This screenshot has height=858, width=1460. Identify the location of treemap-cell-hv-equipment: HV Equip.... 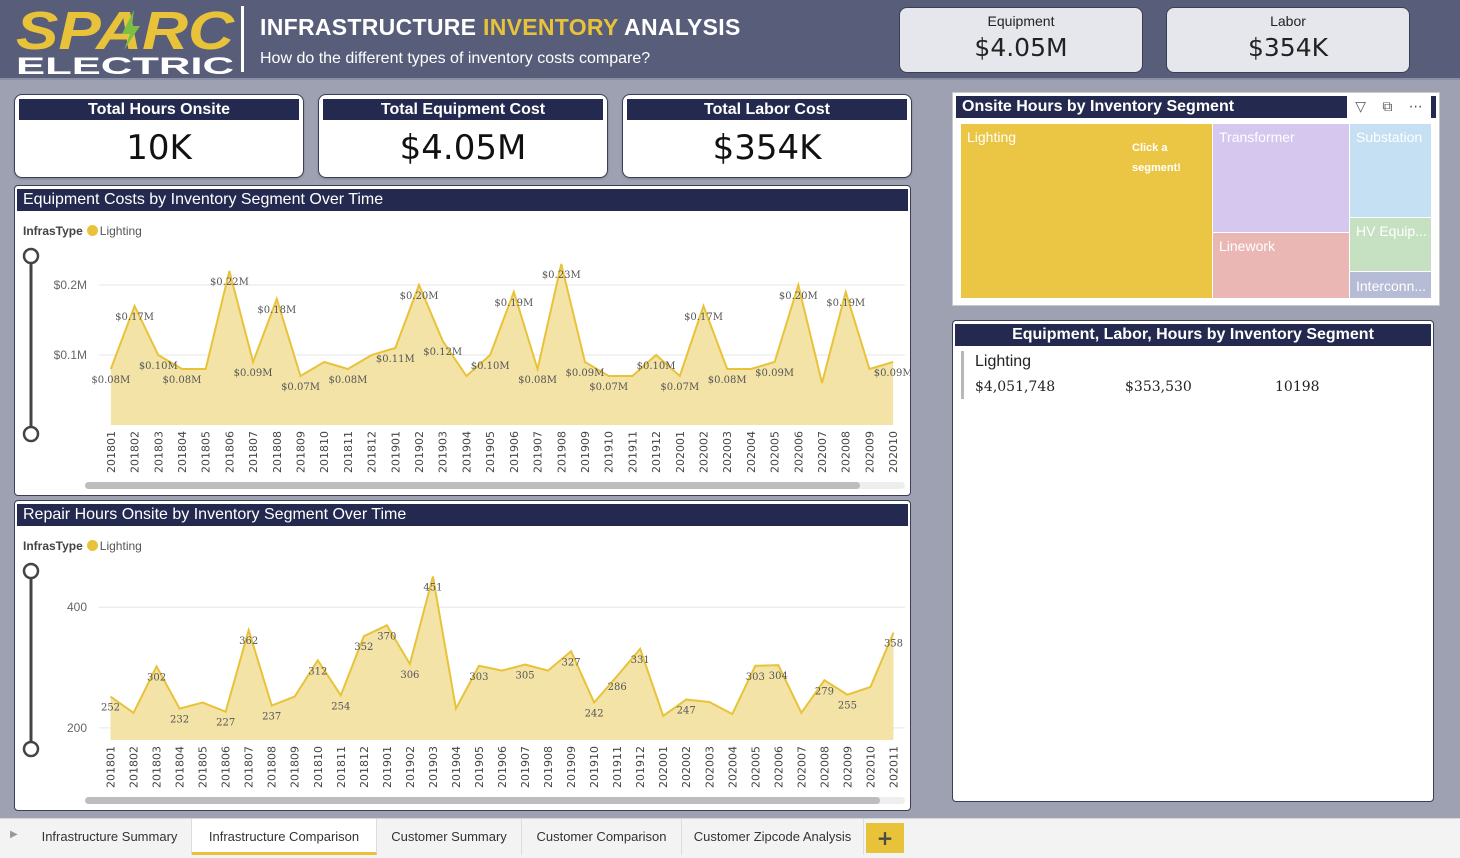
(1390, 244).